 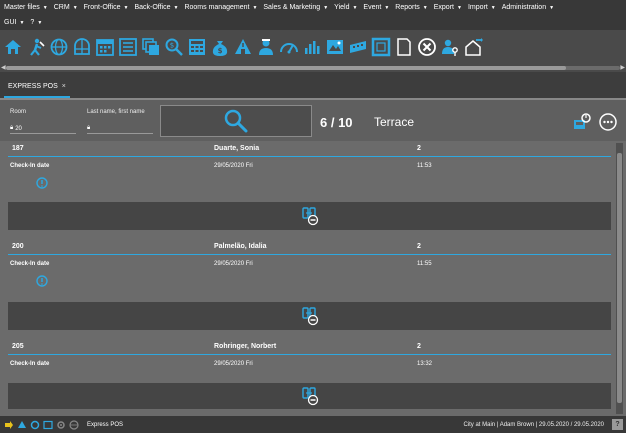 I want to click on toolbar-button-home-back, so click(x=13, y=47).